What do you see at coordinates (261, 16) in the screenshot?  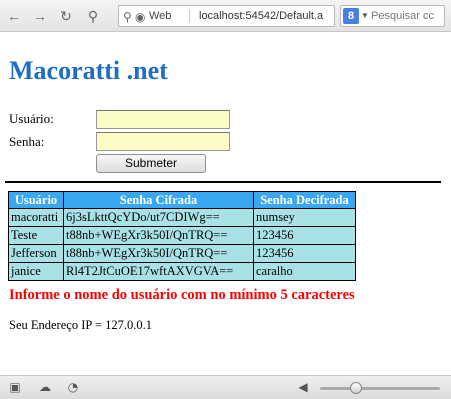 I see `url-text: localhost:54542/Default.a` at bounding box center [261, 16].